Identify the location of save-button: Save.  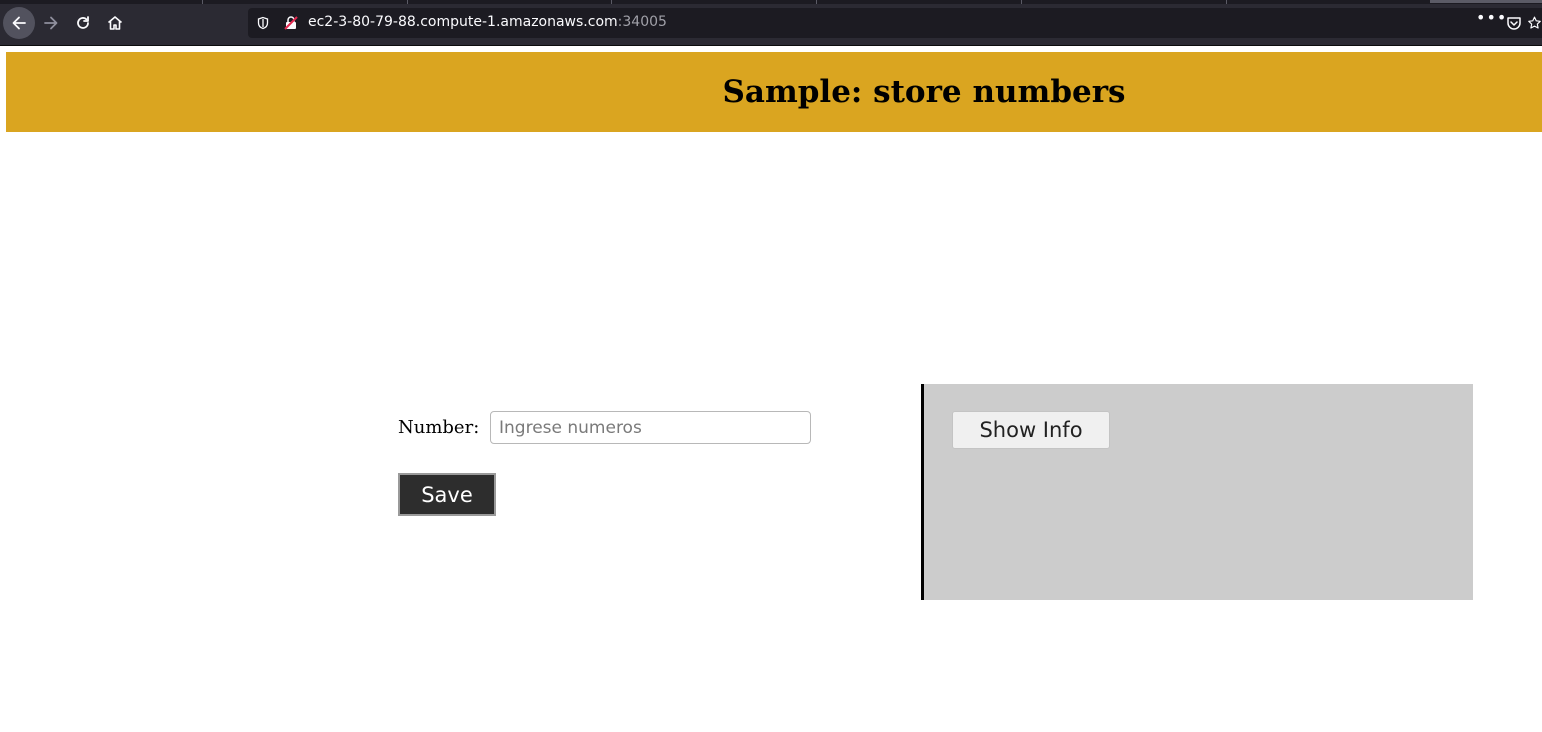
(447, 494).